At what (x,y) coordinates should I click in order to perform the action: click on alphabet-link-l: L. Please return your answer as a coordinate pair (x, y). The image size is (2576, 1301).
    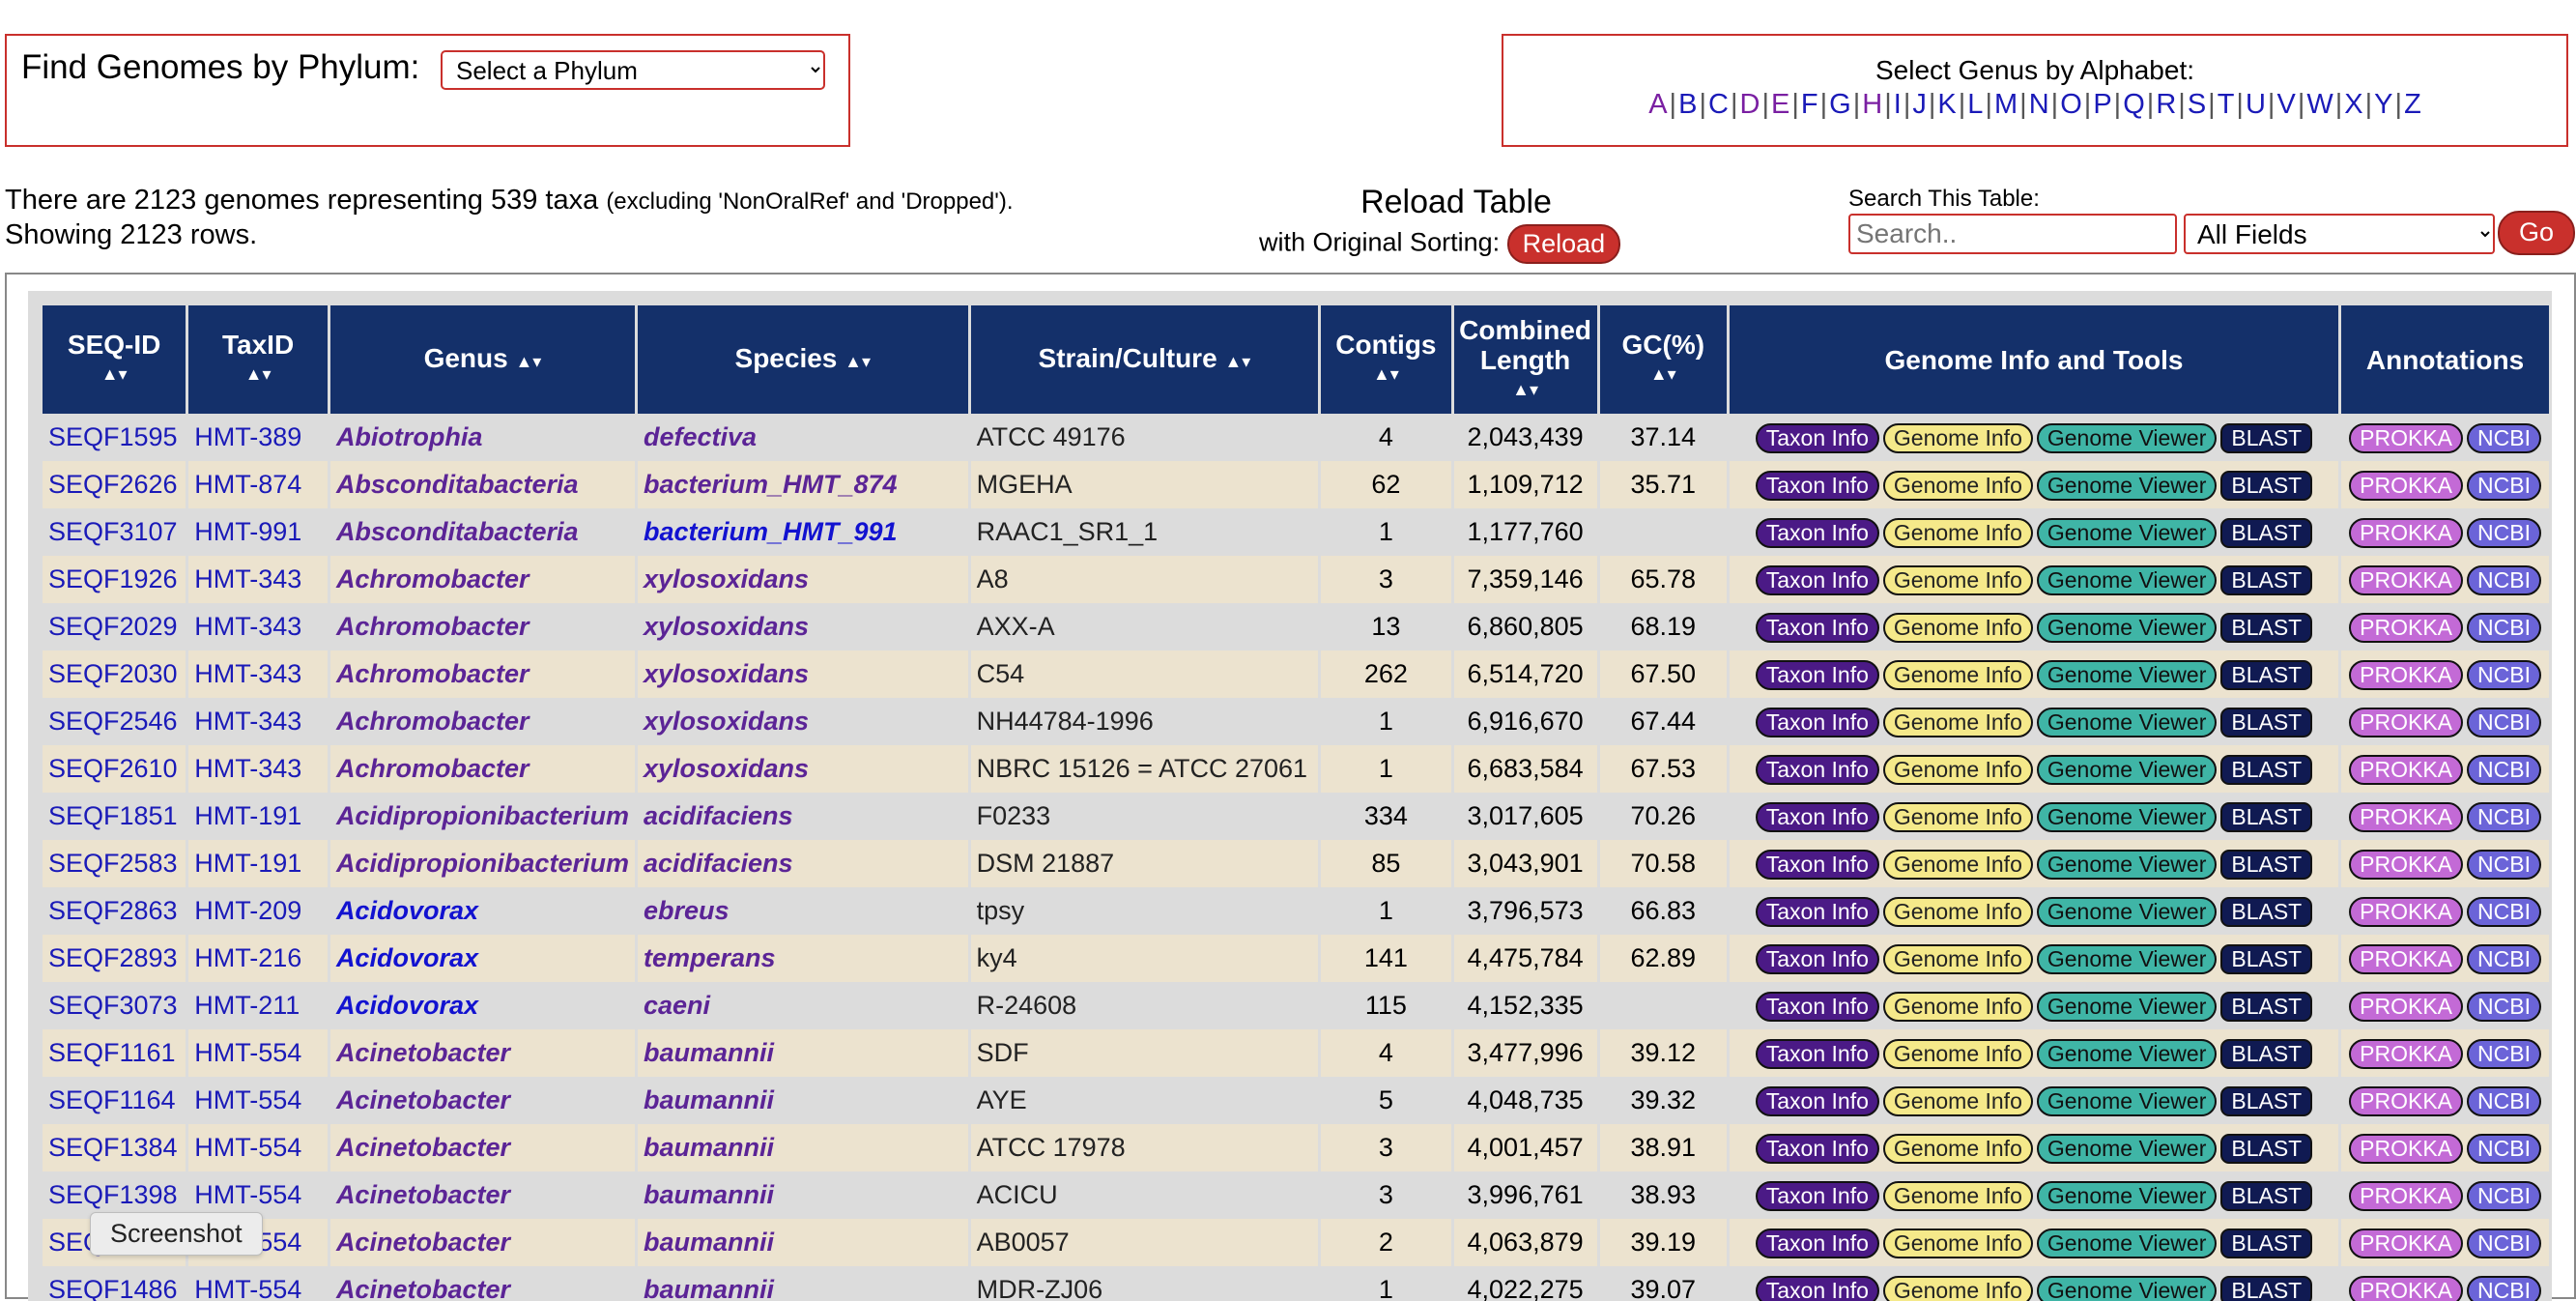
    Looking at the image, I should click on (1975, 104).